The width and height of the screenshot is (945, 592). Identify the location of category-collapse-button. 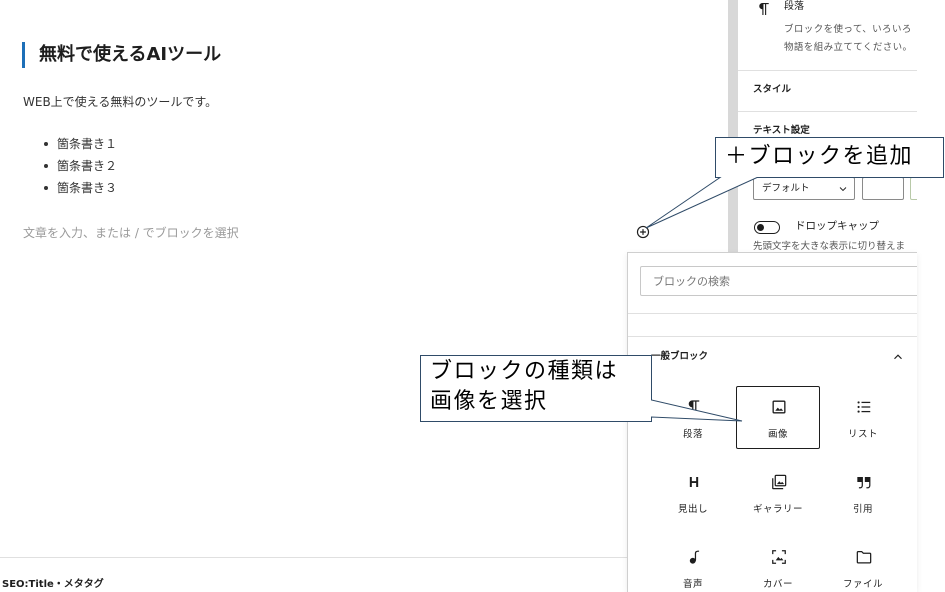
(898, 357).